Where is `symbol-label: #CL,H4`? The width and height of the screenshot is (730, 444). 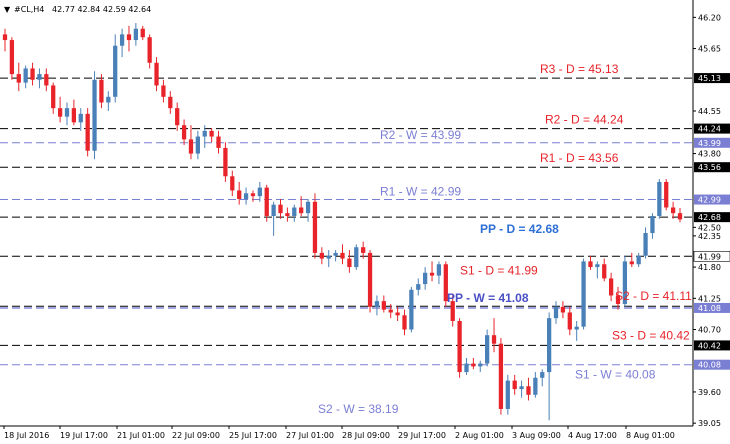
symbol-label: #CL,H4 is located at coordinates (29, 9).